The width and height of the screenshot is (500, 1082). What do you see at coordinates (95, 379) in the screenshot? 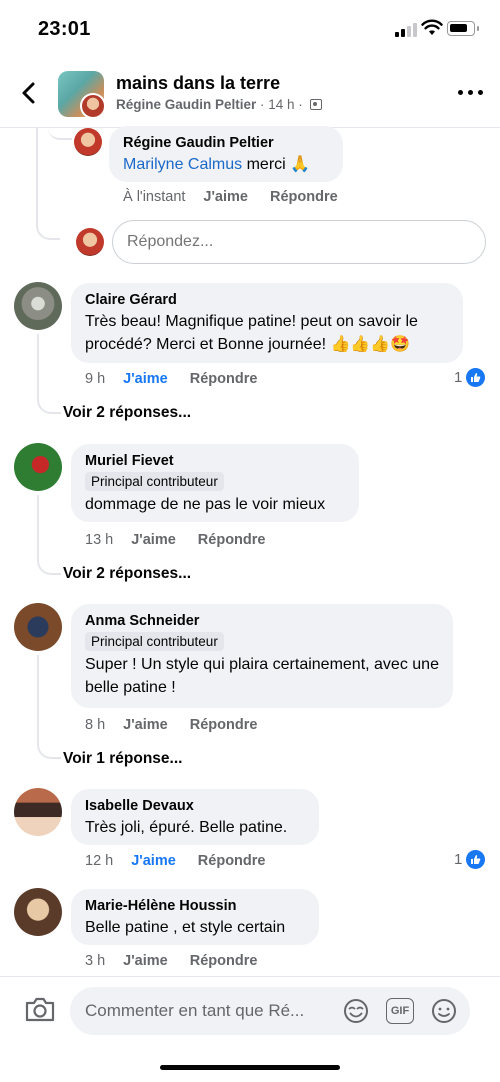
I see `comment-time: 9 h` at bounding box center [95, 379].